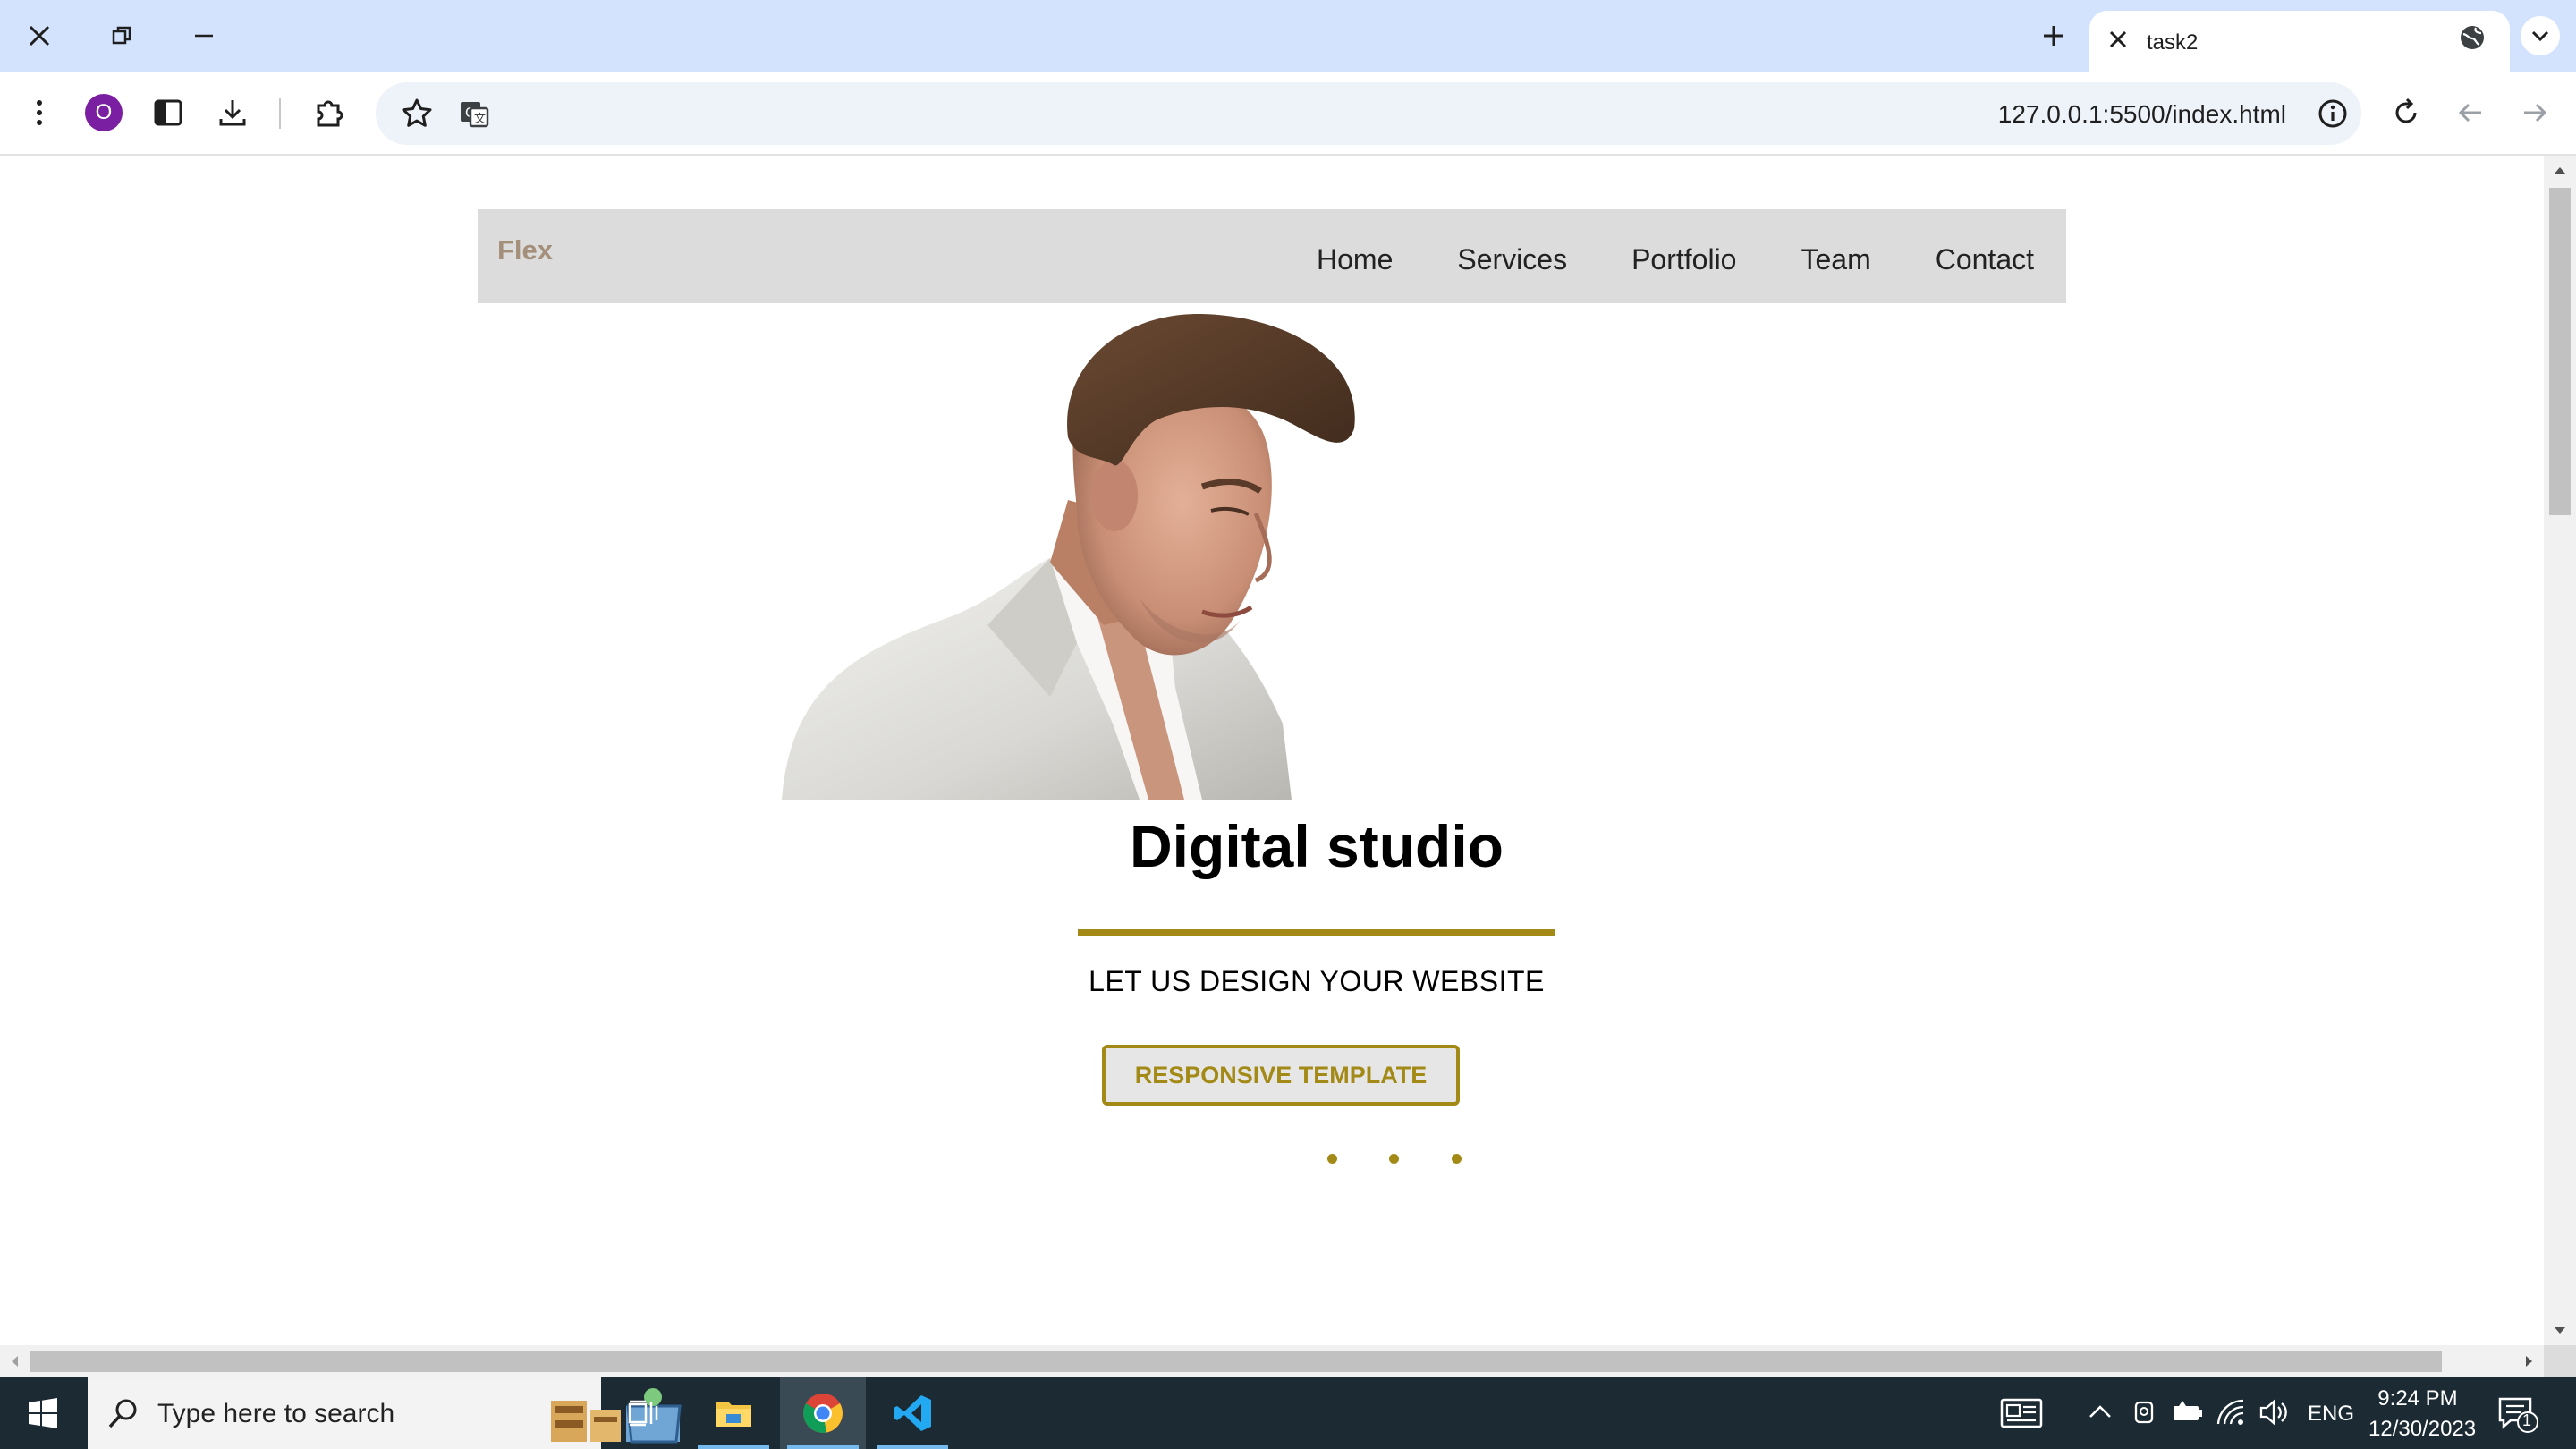  What do you see at coordinates (1317, 981) in the screenshot?
I see `hero-subtitle: LET US DESIGN YOUR WEBSITE` at bounding box center [1317, 981].